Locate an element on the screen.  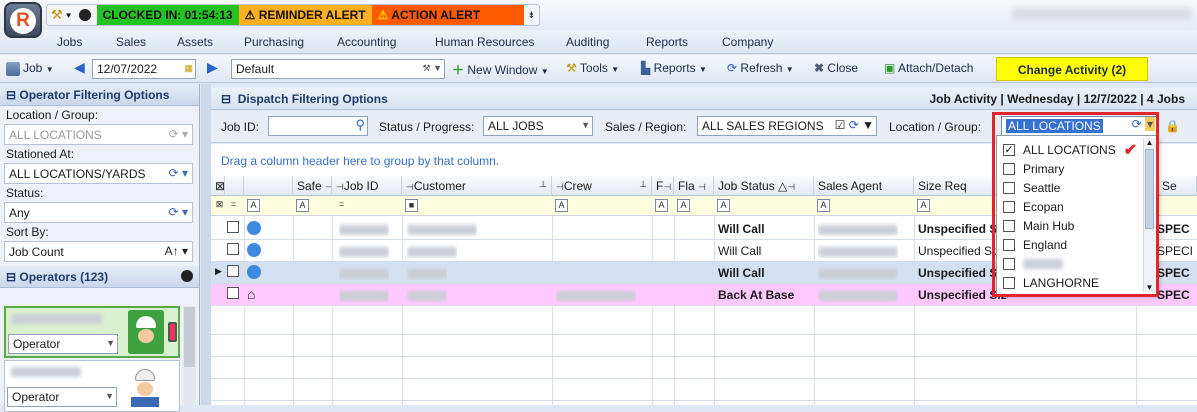
panel-splitter is located at coordinates (206, 244).